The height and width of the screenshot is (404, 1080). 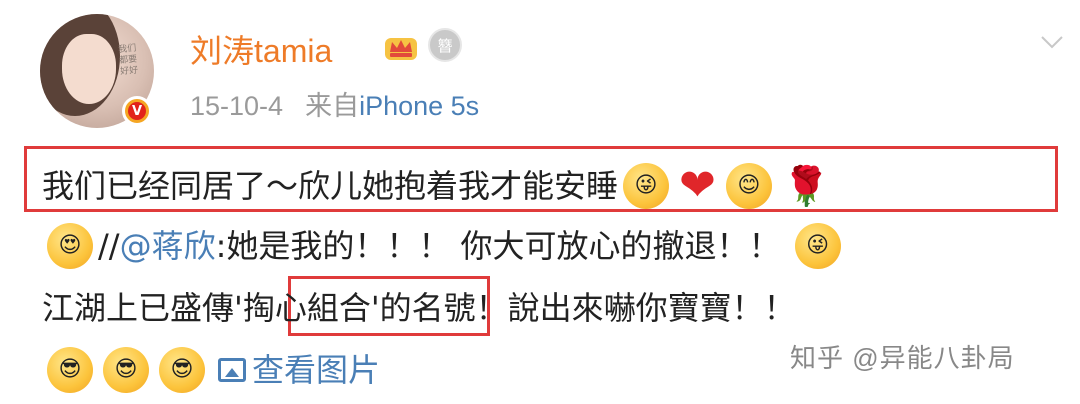 What do you see at coordinates (211, 370) in the screenshot?
I see `post-line-4: 😎 😎 😎 查看图片` at bounding box center [211, 370].